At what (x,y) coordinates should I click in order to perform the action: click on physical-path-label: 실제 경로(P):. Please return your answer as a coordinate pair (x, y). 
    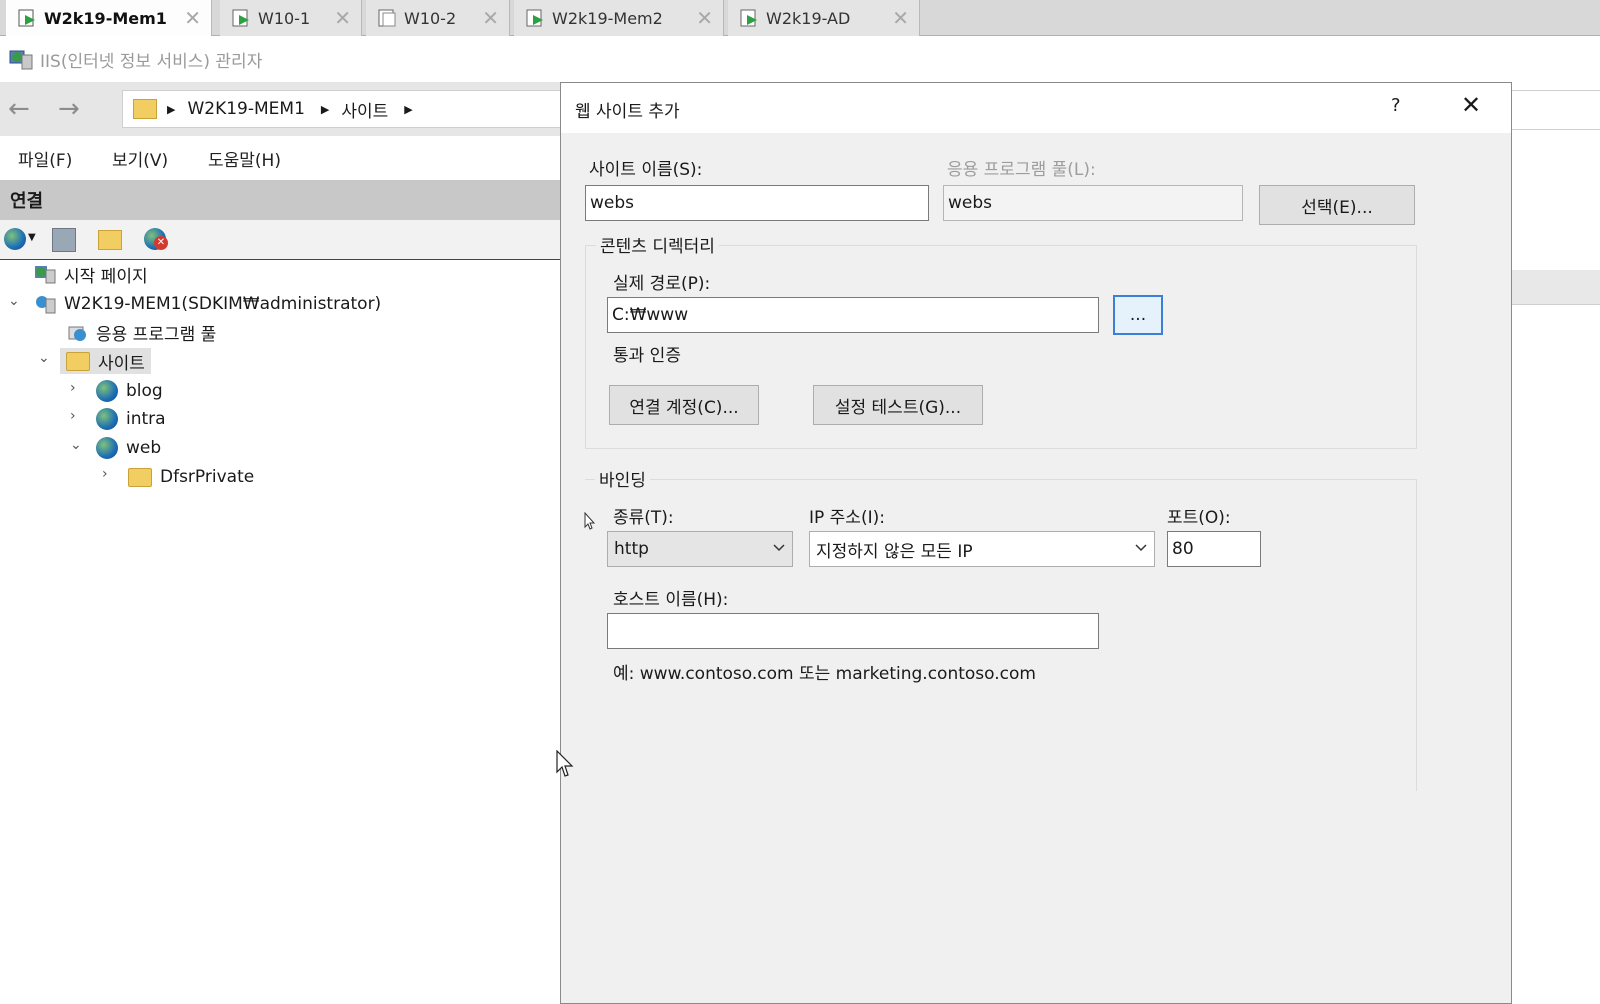
    Looking at the image, I should click on (662, 284).